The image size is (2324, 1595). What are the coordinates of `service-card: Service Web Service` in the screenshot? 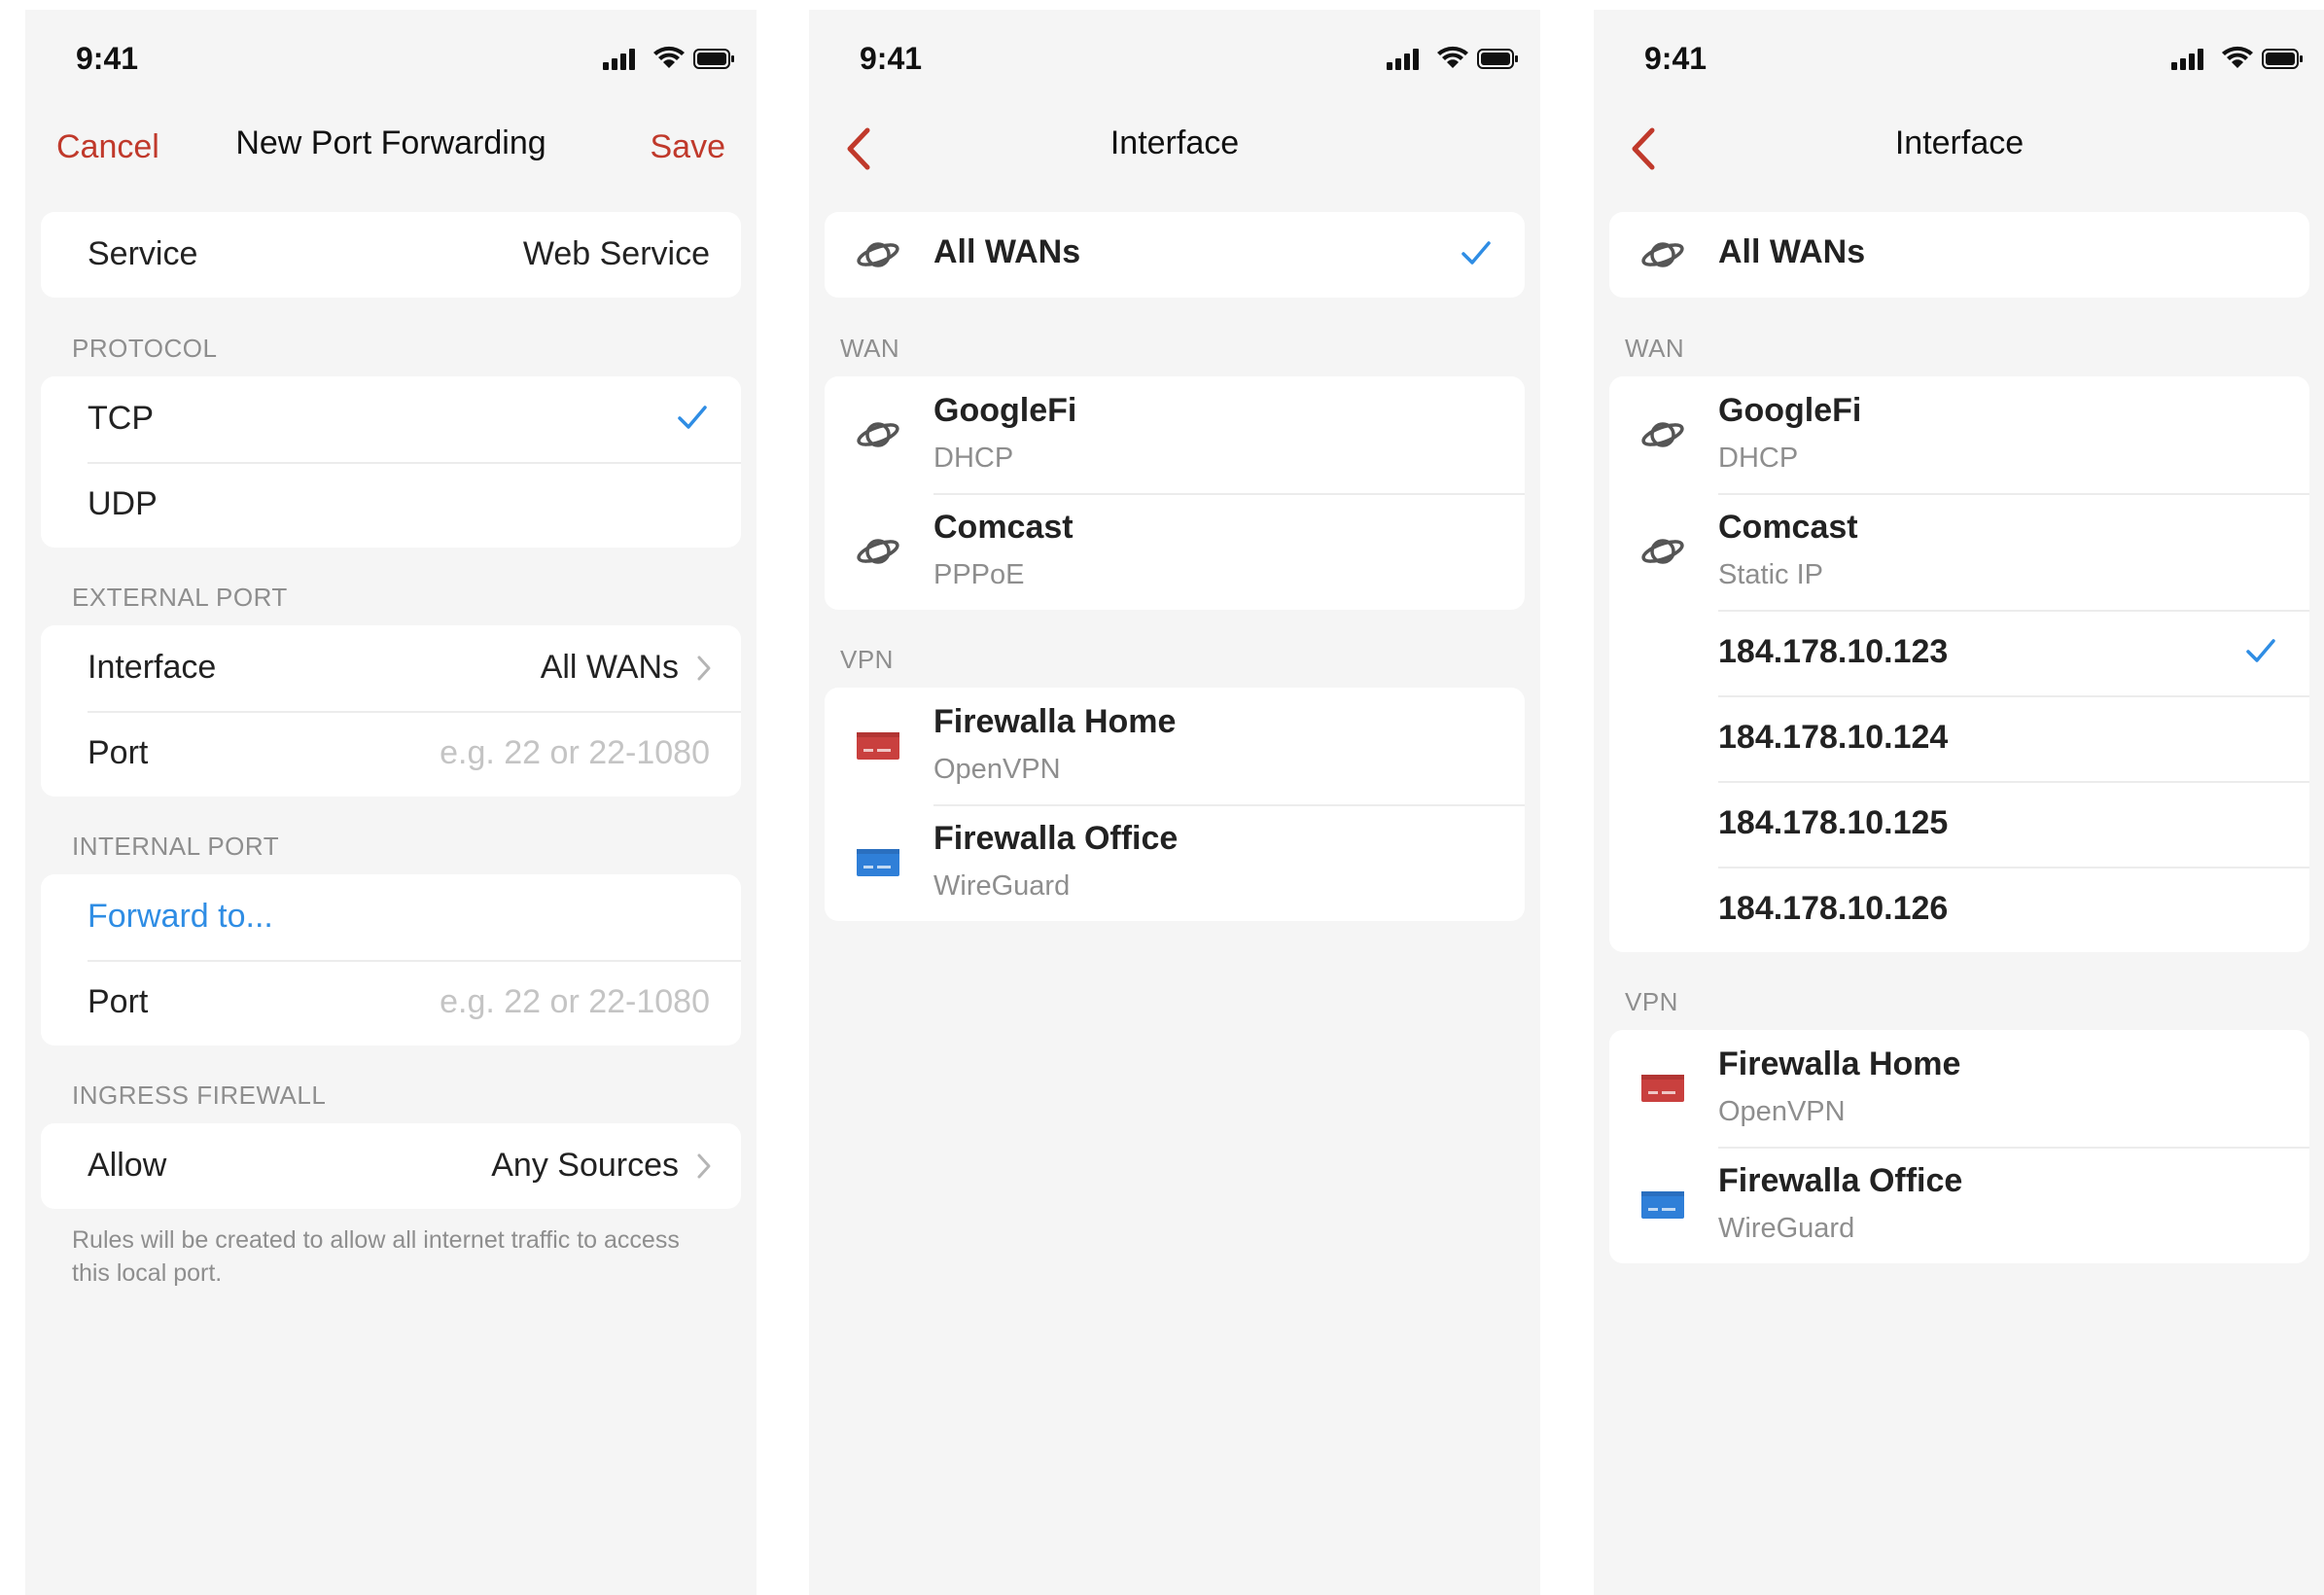 It's located at (391, 255).